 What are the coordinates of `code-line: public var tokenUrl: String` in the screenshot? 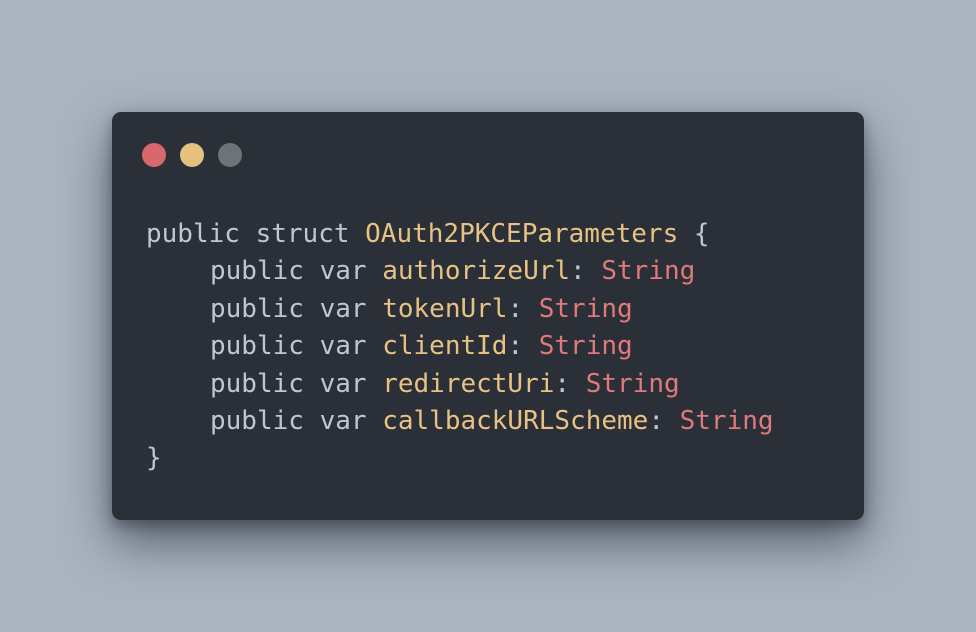 It's located at (460, 309).